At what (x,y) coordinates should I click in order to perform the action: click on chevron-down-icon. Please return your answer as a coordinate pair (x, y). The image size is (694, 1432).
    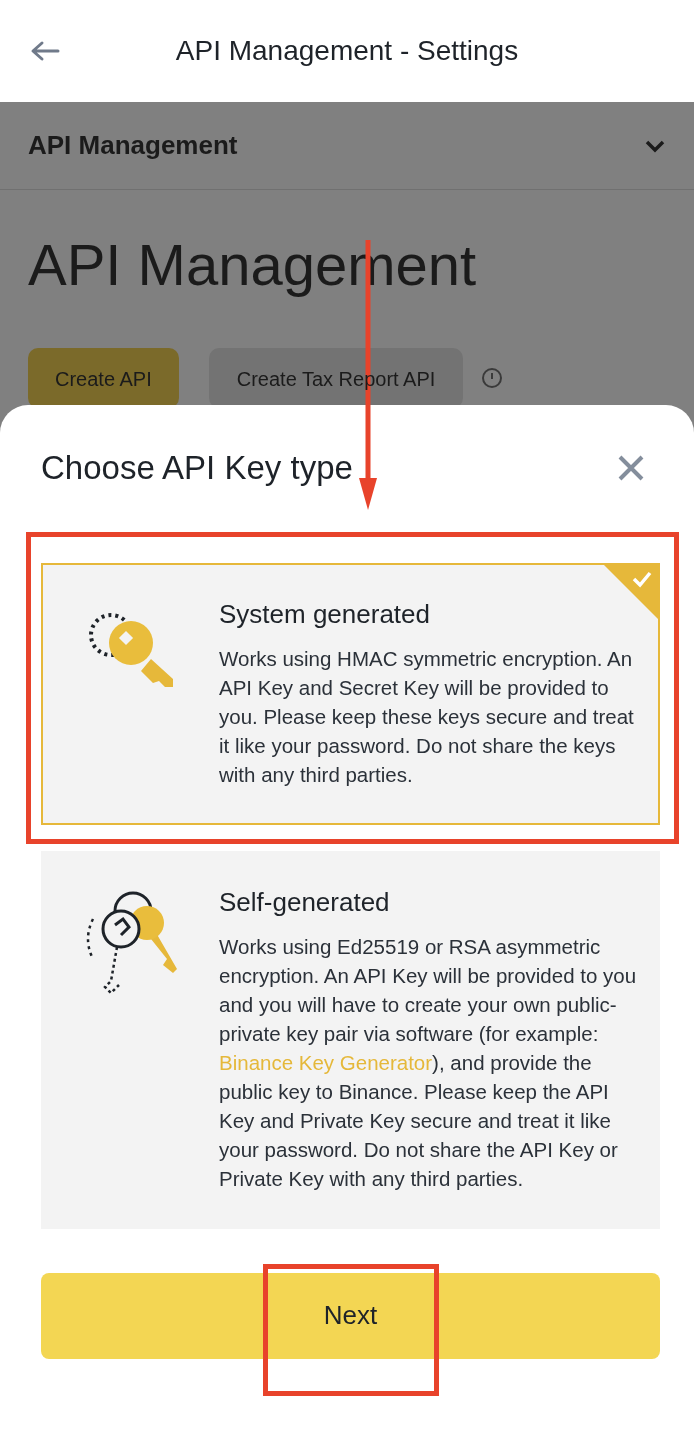
    Looking at the image, I should click on (655, 145).